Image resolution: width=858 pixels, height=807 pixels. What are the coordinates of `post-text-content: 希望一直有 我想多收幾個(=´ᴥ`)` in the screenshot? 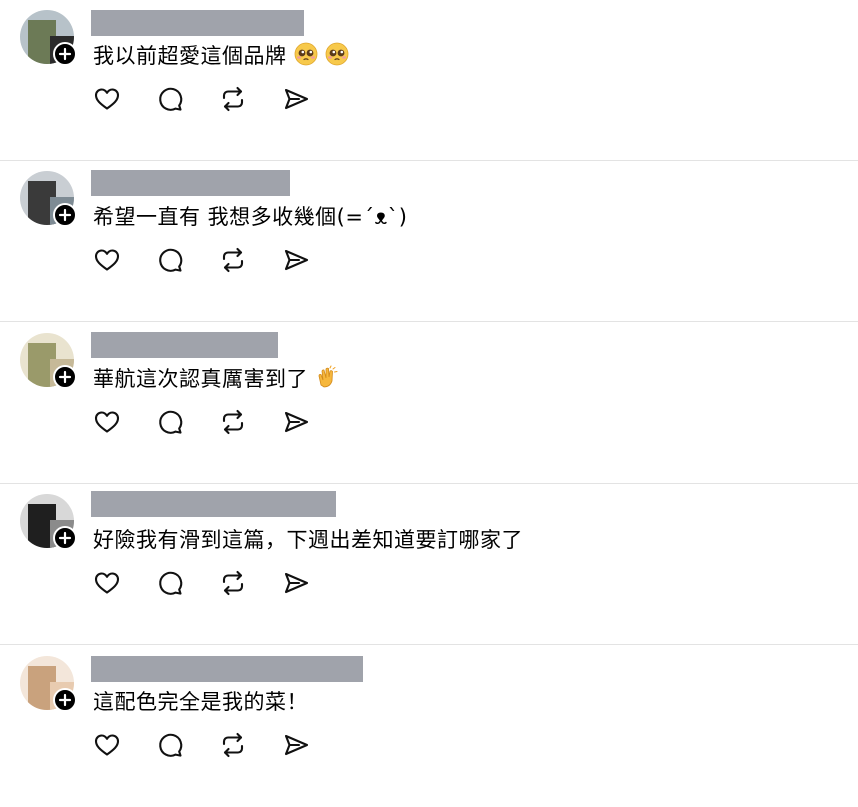 It's located at (250, 217).